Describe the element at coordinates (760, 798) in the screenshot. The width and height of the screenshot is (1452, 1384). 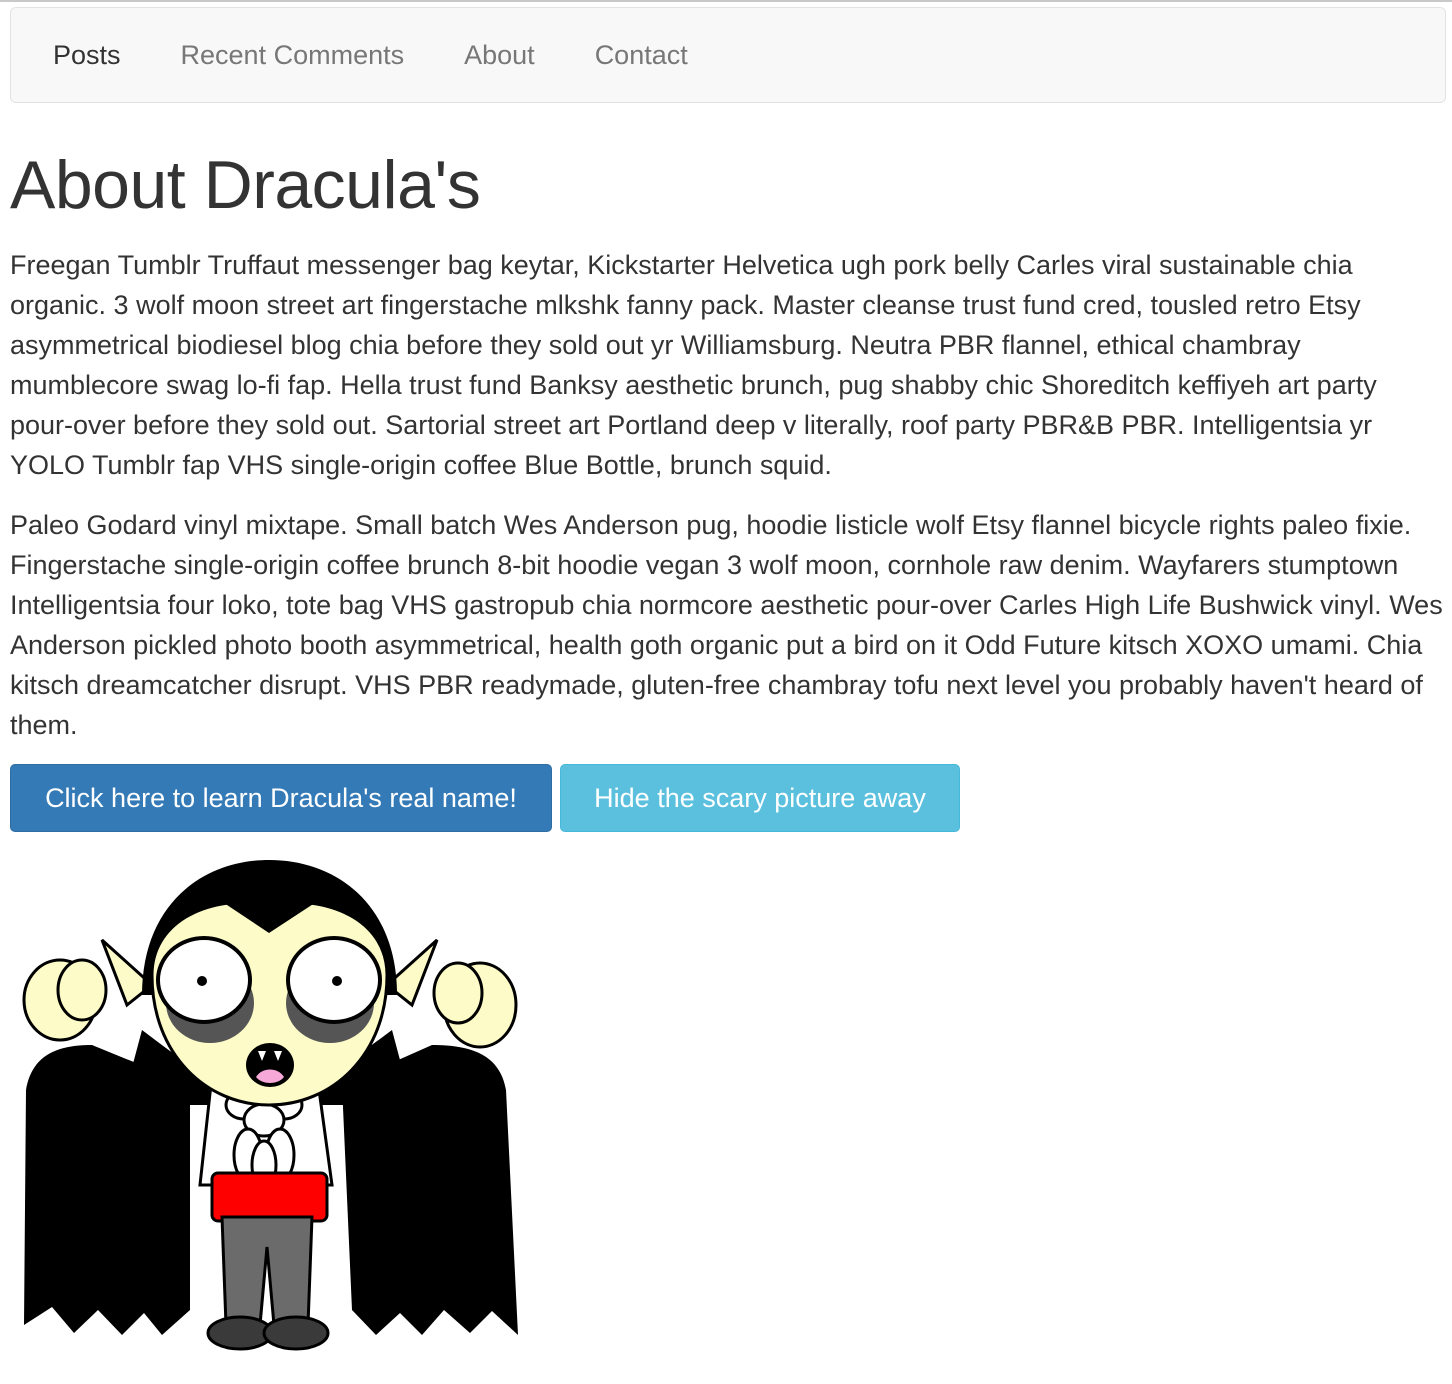
I see `hide-picture-button: Hide the scary picture away` at that location.